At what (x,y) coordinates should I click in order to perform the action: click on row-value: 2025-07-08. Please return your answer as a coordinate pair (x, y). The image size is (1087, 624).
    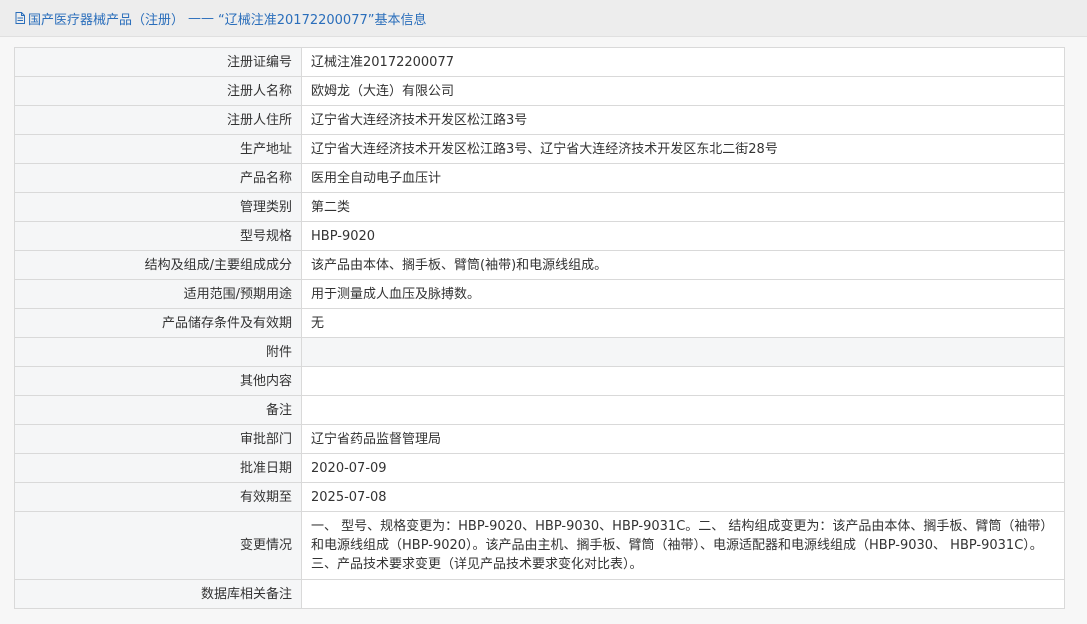
    Looking at the image, I should click on (683, 497).